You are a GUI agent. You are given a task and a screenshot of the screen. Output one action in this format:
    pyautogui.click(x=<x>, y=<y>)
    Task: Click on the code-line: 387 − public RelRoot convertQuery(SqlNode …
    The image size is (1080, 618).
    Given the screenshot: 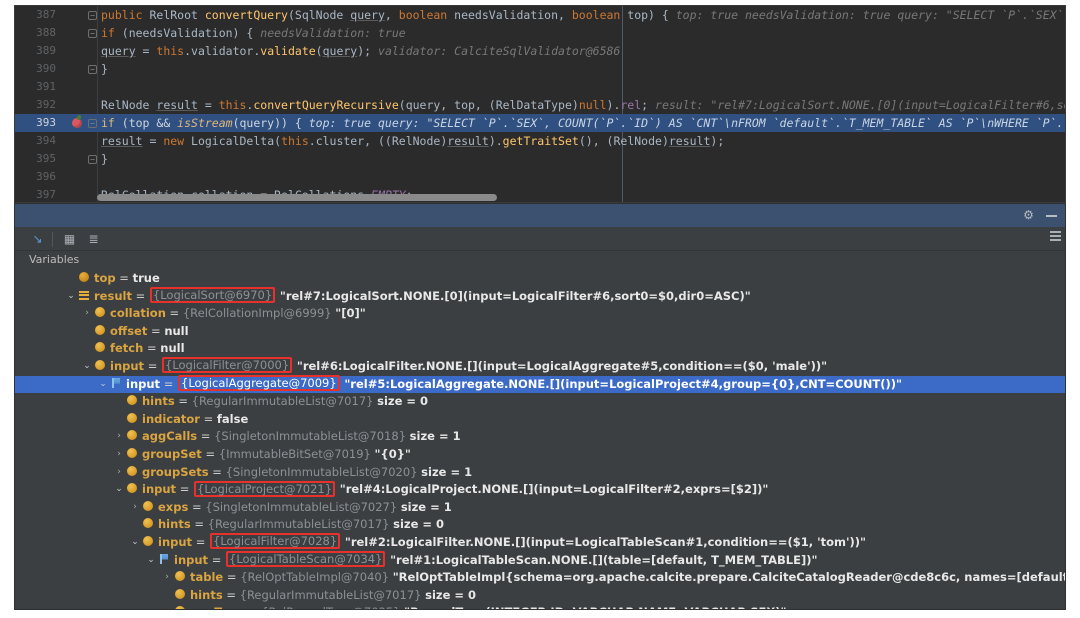 What is the action you would take?
    pyautogui.click(x=540, y=15)
    